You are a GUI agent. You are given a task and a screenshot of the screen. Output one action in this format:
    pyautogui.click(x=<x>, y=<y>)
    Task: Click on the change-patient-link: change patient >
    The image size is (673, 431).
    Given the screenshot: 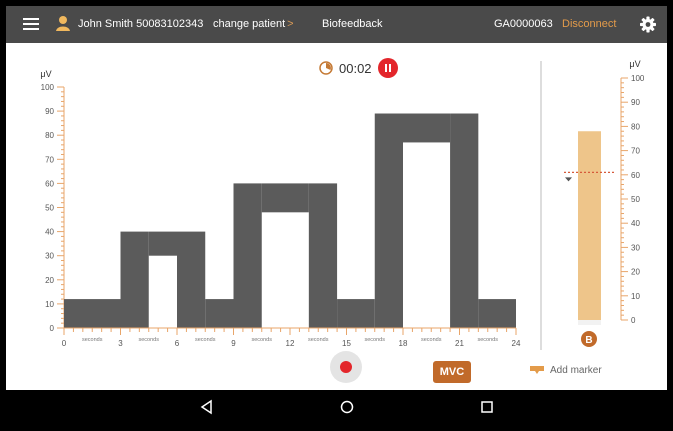 What is the action you would take?
    pyautogui.click(x=253, y=24)
    